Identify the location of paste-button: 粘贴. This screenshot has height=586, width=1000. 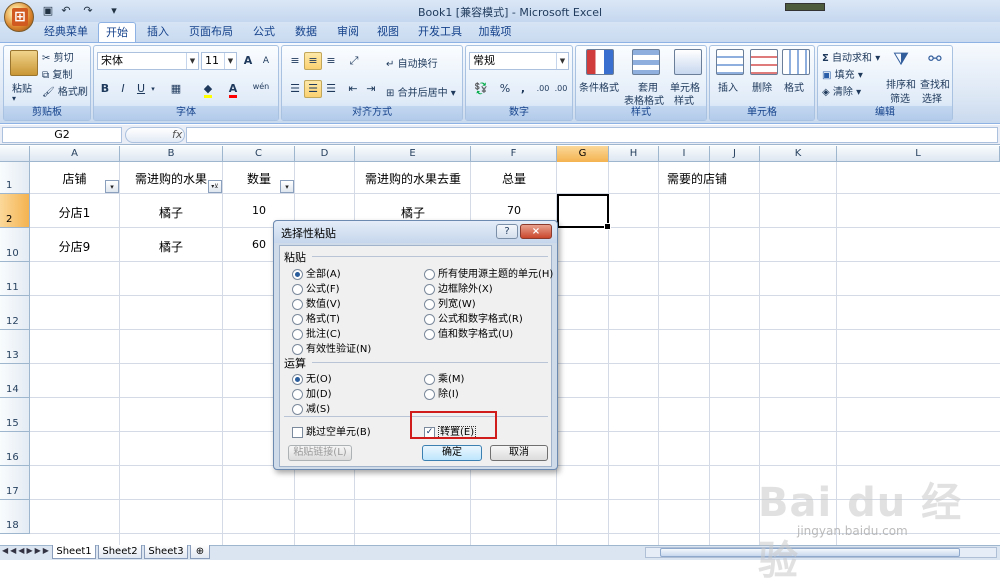
(22, 87).